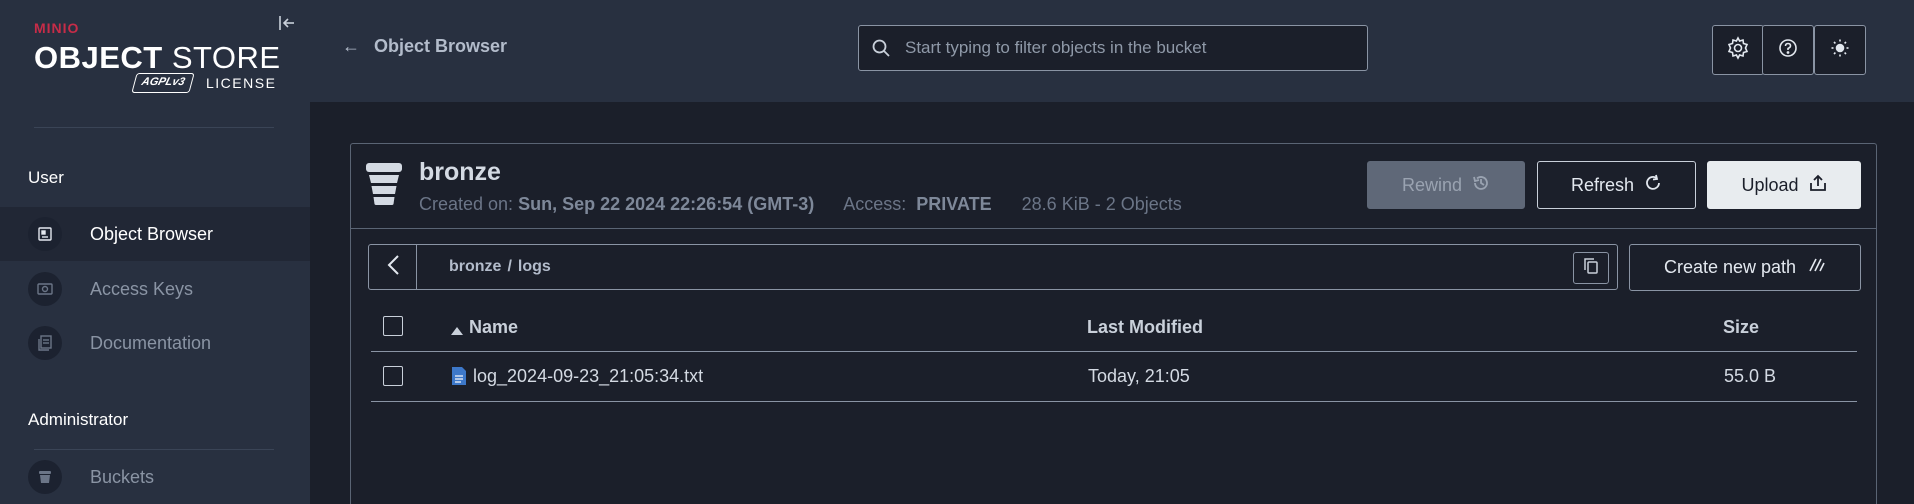 This screenshot has height=504, width=1914. Describe the element at coordinates (221, 57) in the screenshot. I see `logo-title-light: STORE` at that location.